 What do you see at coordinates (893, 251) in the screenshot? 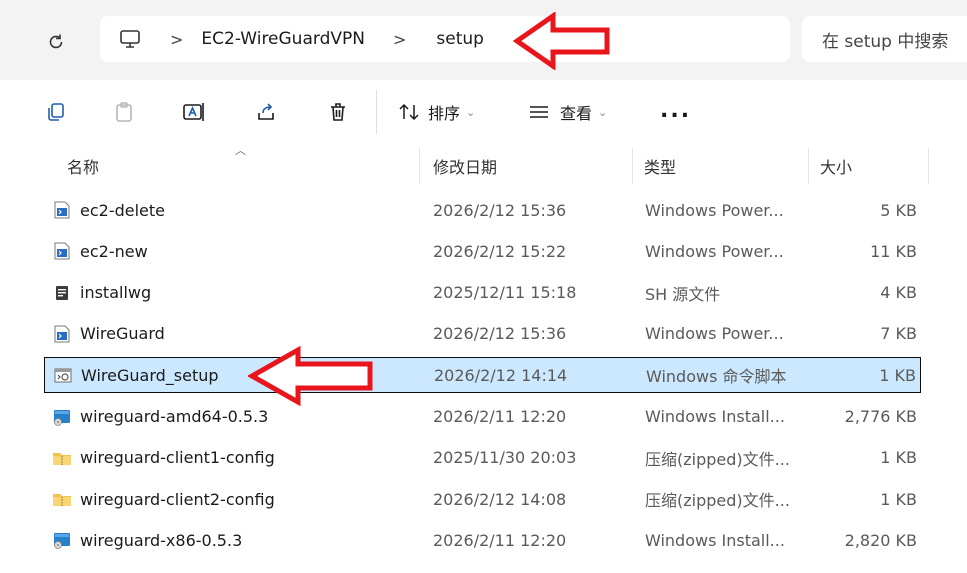
I see `file-size: 11 KB` at bounding box center [893, 251].